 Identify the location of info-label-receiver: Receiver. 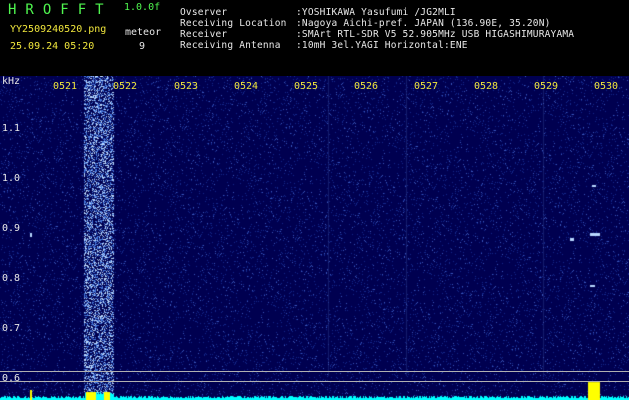
(204, 34).